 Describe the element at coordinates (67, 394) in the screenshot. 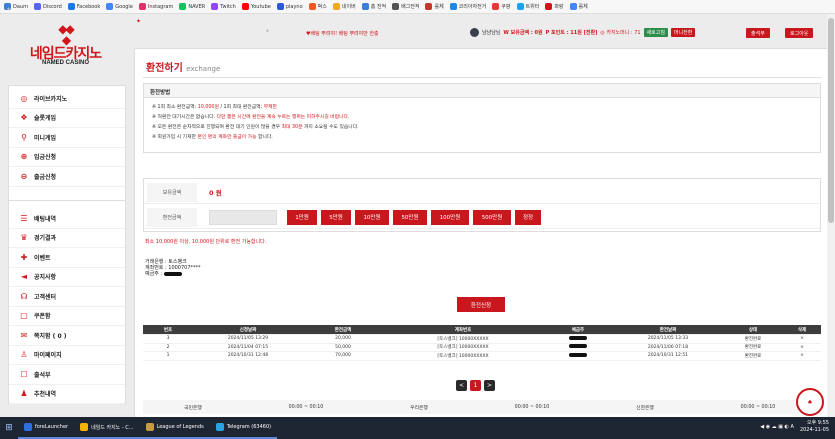

I see `sidebar-item: ♟ 추천내역` at that location.